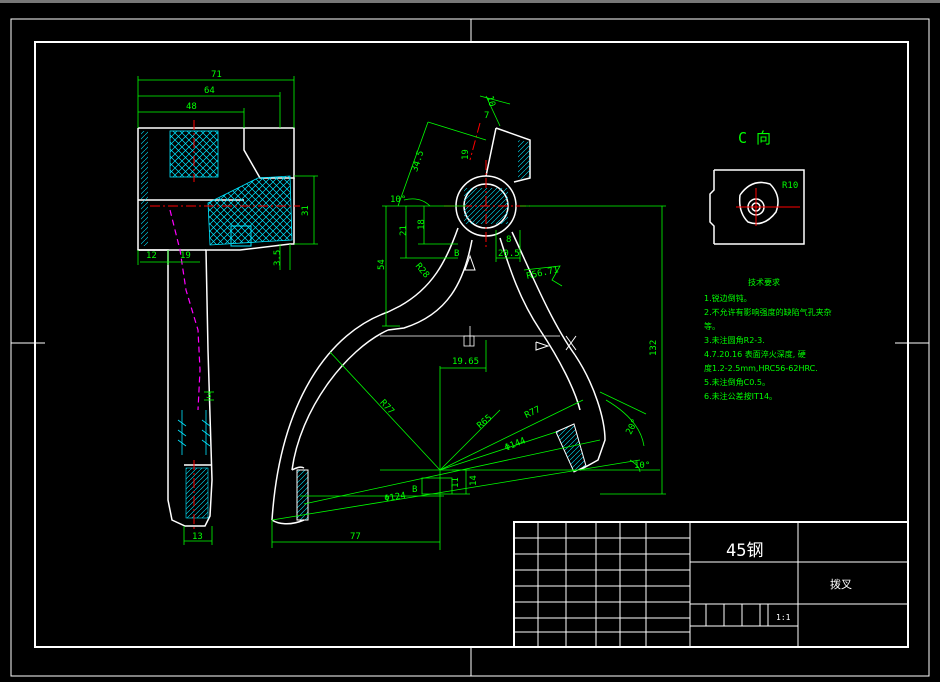  Describe the element at coordinates (404, 230) in the screenshot. I see `dim-21: 21` at that location.